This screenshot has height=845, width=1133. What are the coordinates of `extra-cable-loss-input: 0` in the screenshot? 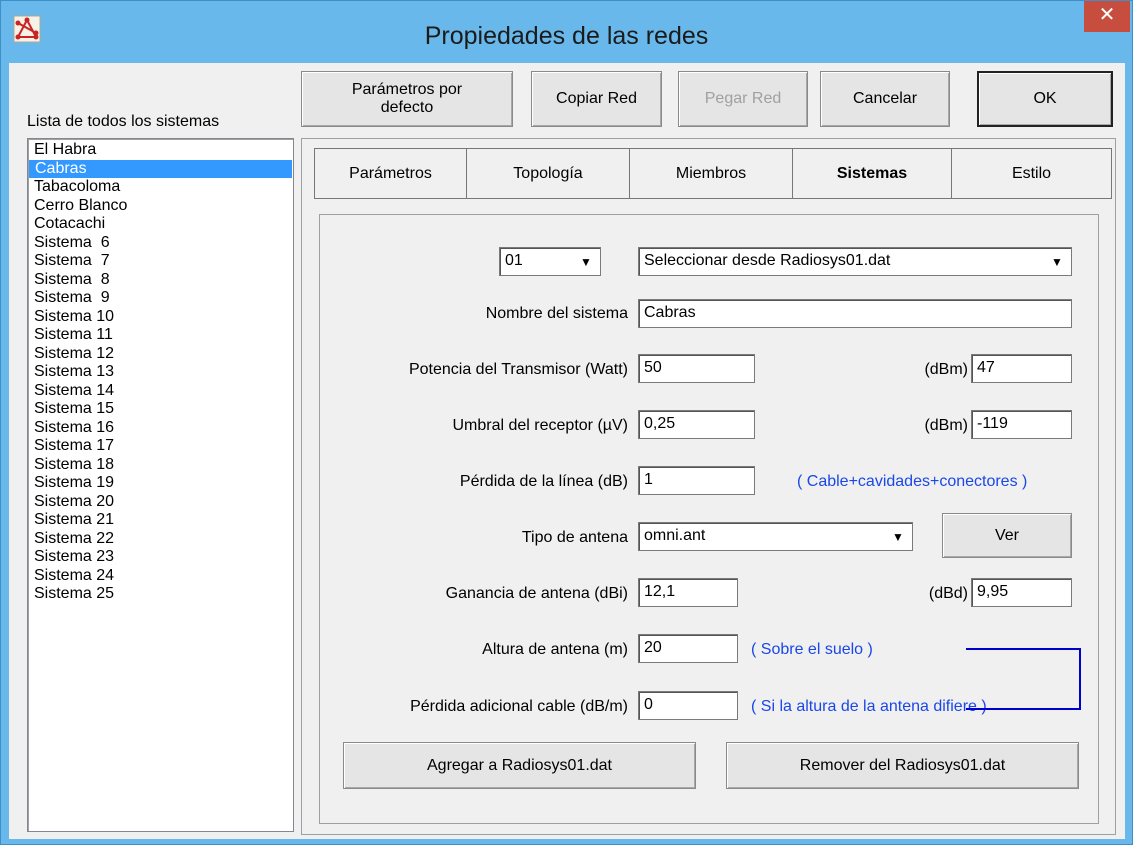 It's located at (688, 705).